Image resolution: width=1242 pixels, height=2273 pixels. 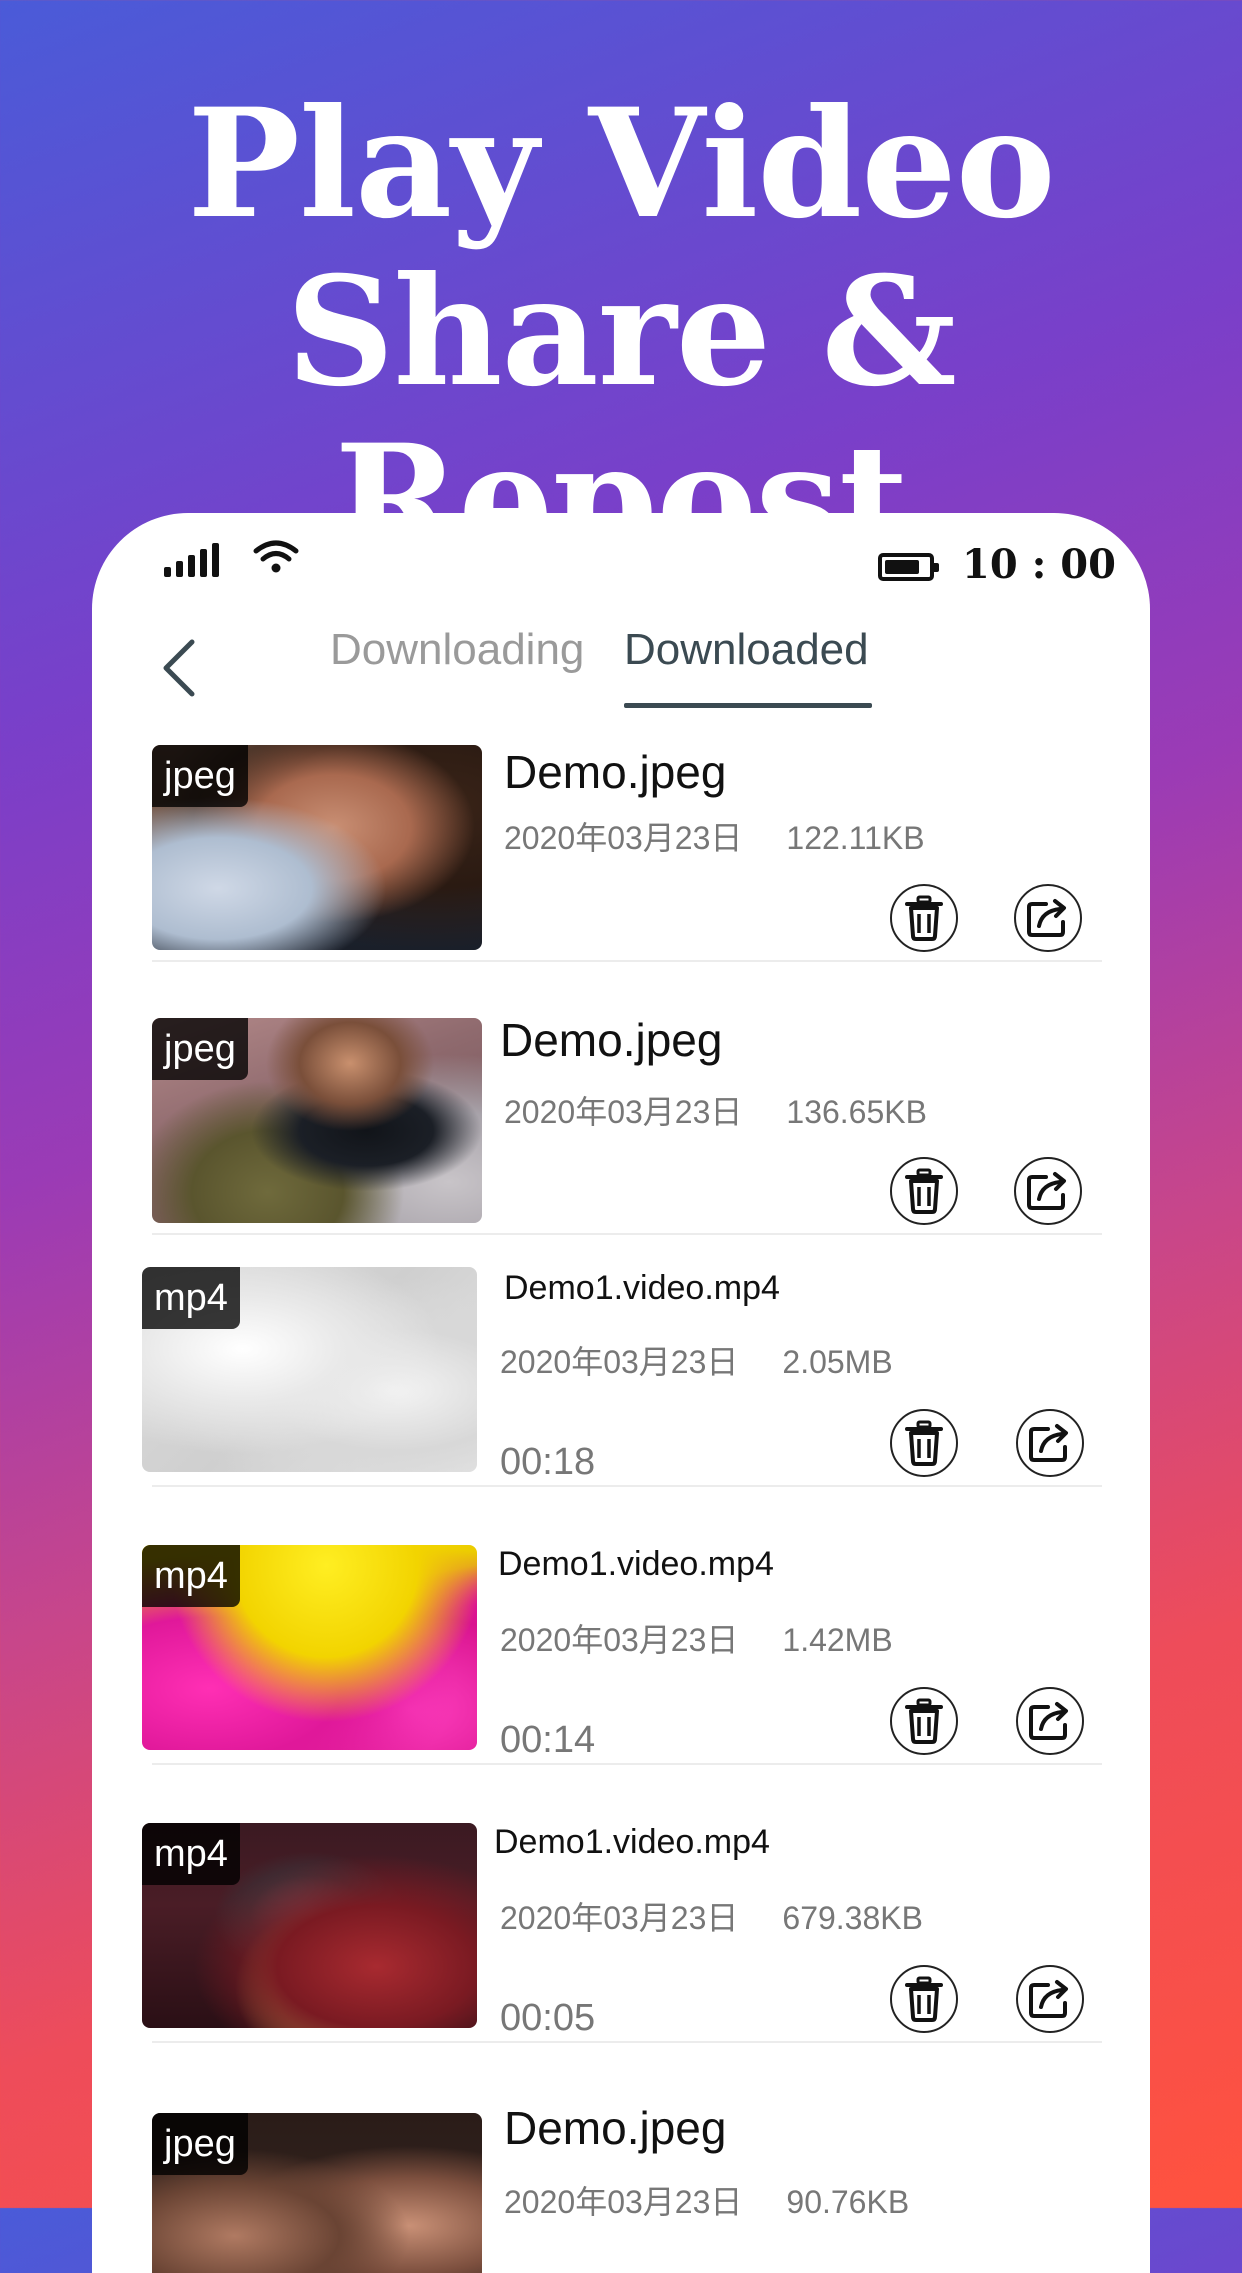 I want to click on tab-downloading: Downloading, so click(x=457, y=650).